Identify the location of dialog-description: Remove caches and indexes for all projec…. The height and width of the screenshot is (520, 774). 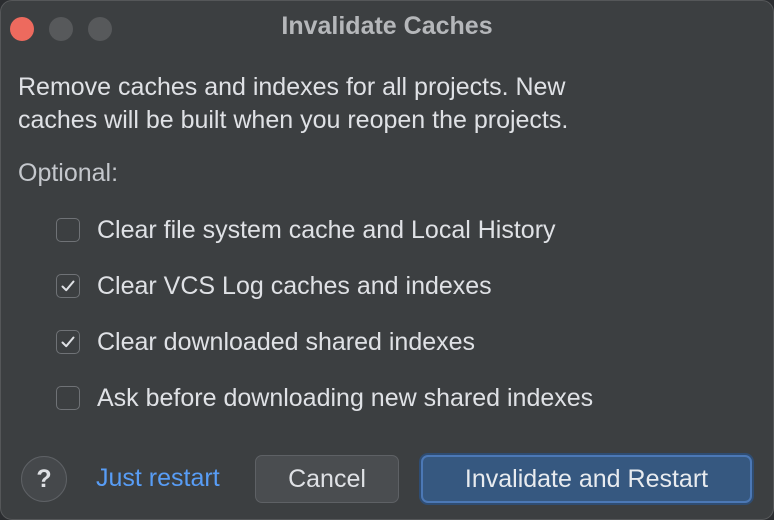
(293, 103).